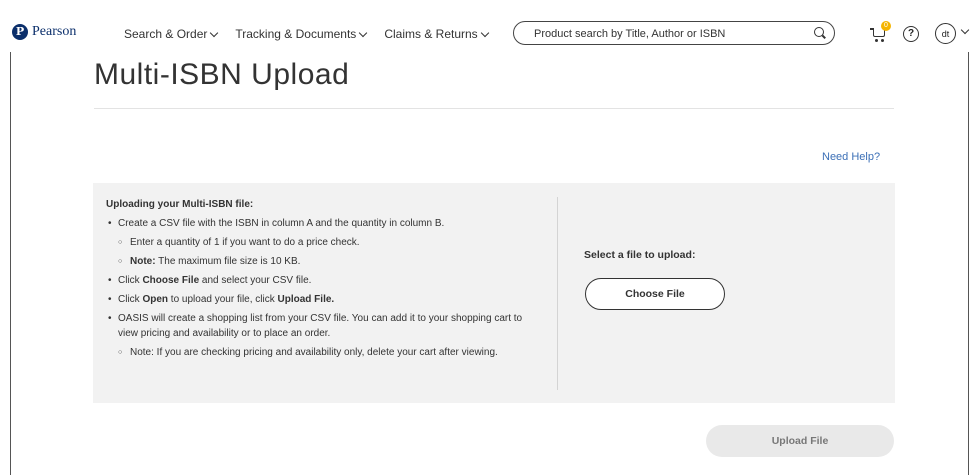  Describe the element at coordinates (655, 294) in the screenshot. I see `choose-file-button: Choose File` at that location.